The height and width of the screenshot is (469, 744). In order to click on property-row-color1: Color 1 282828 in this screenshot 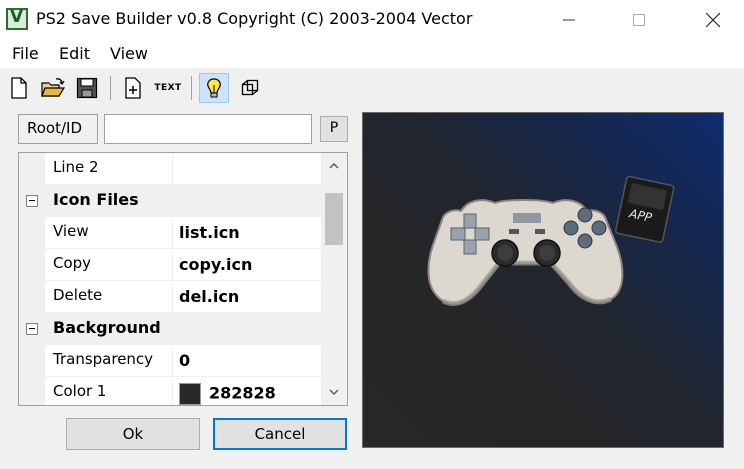, I will do `click(170, 391)`.